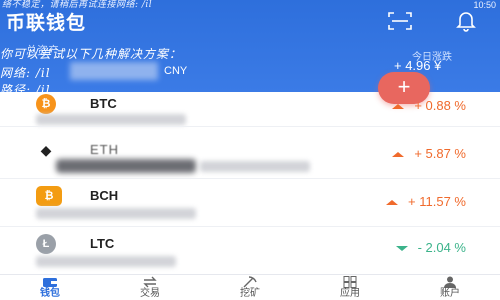  What do you see at coordinates (104, 149) in the screenshot?
I see `coin-symbol: ETH` at bounding box center [104, 149].